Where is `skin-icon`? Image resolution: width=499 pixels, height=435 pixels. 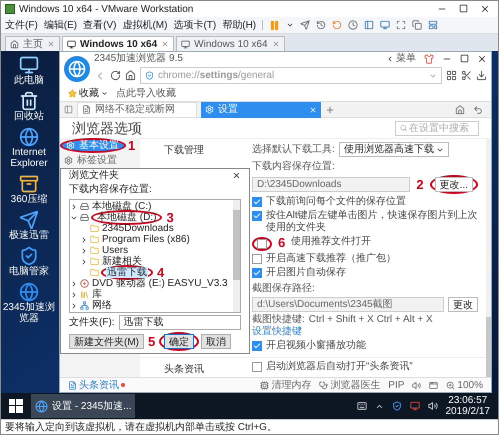
skin-icon is located at coordinates (429, 59).